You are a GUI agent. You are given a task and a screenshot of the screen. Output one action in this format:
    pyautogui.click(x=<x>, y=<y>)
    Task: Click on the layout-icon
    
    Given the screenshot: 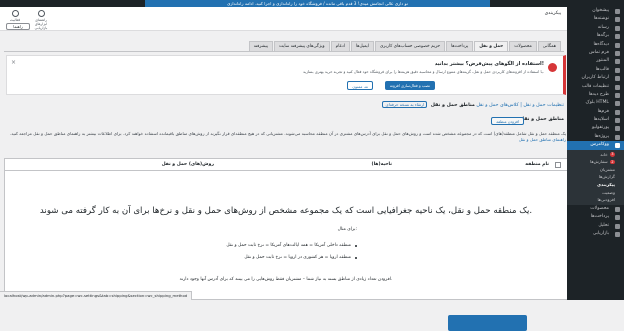 What is the action you would take?
    pyautogui.click(x=617, y=95)
    